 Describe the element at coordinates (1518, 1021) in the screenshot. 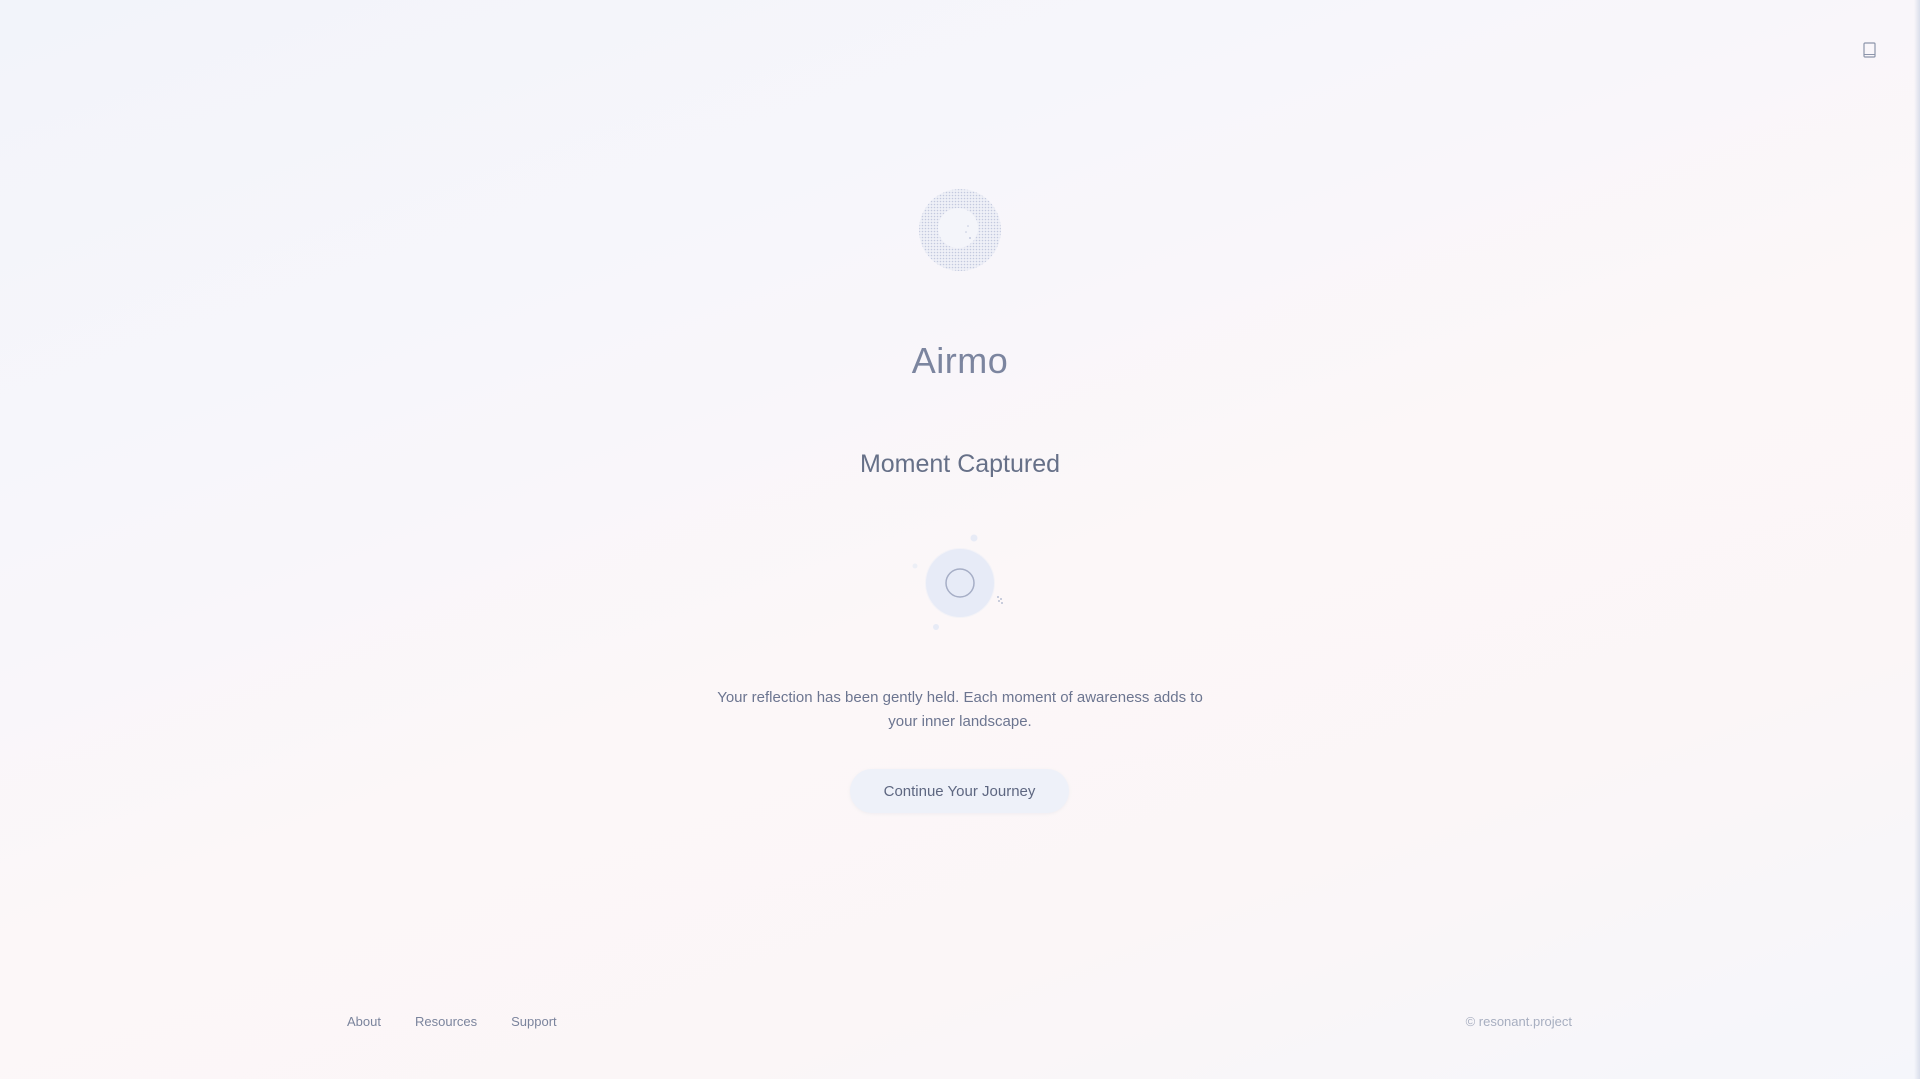

I see `copyright-text: © resonant.project` at that location.